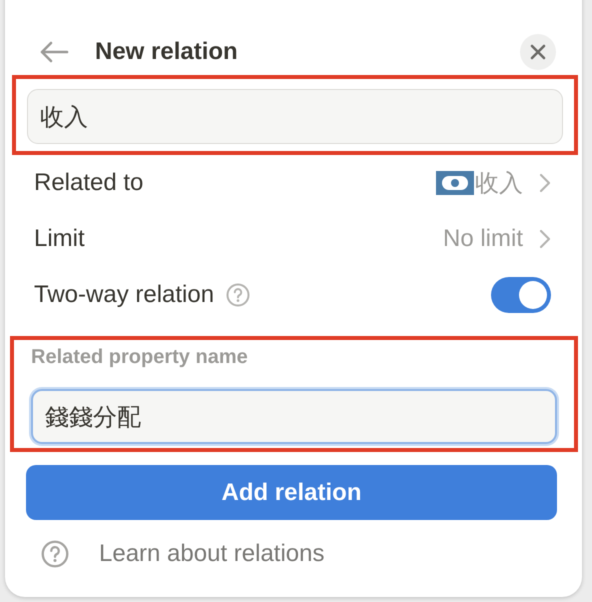  What do you see at coordinates (455, 183) in the screenshot?
I see `banknote-icon` at bounding box center [455, 183].